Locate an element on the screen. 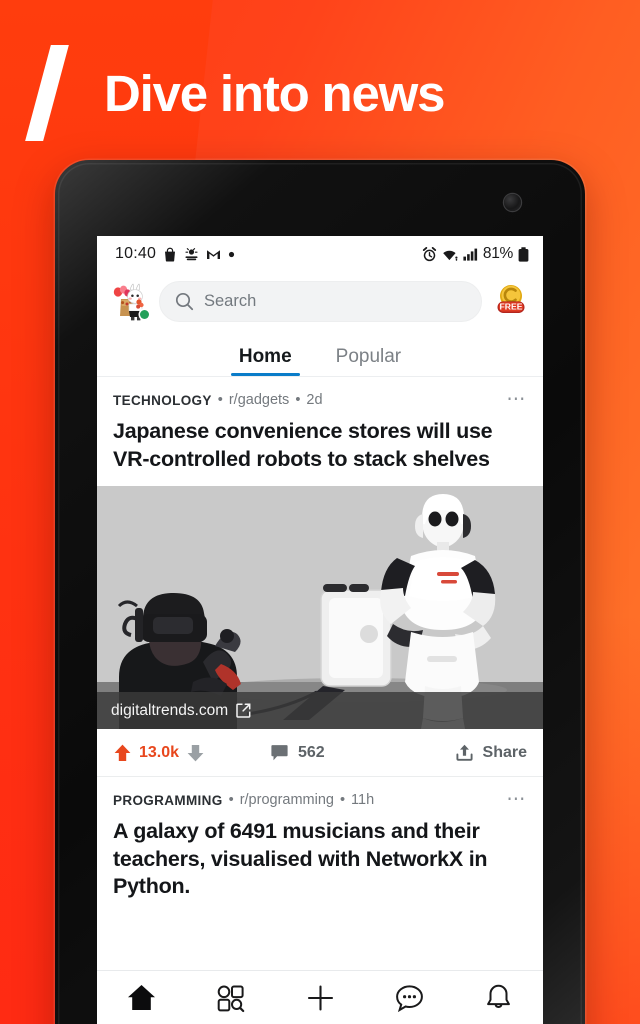 This screenshot has width=640, height=1024. shopping-bag-icon is located at coordinates (170, 254).